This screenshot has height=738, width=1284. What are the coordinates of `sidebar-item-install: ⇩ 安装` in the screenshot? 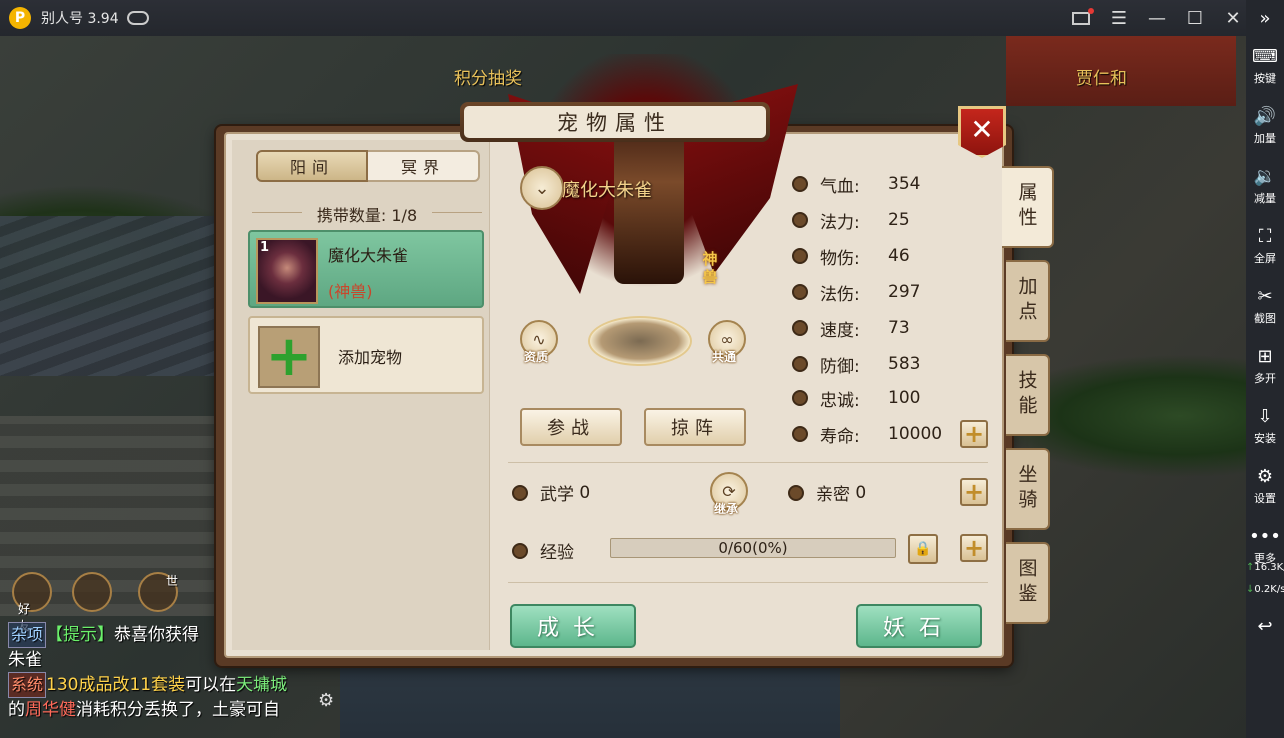 It's located at (1265, 426).